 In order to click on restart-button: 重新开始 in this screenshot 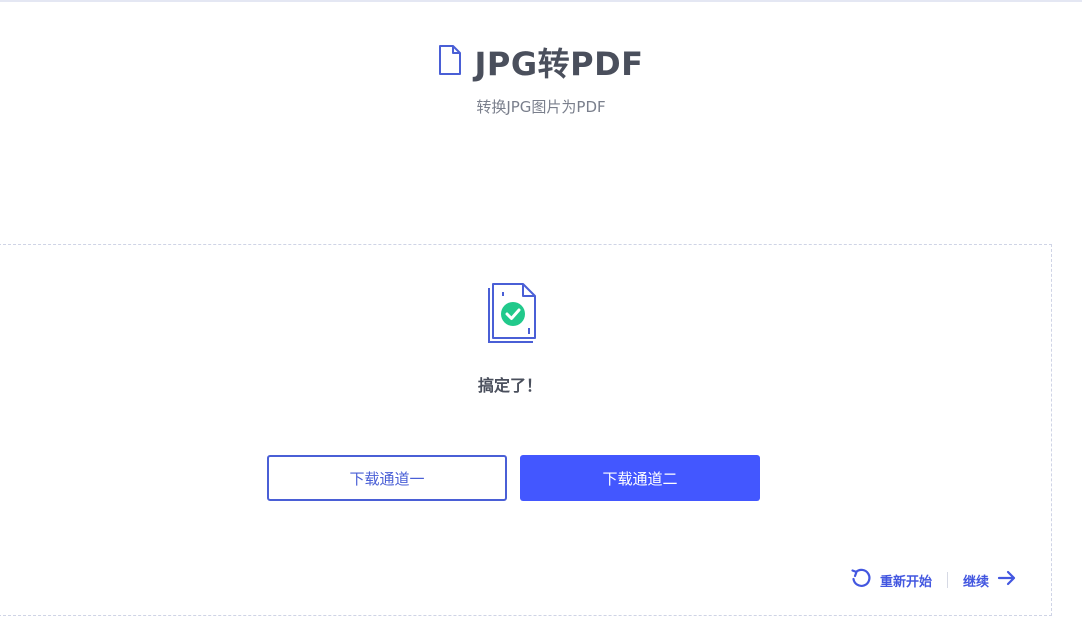, I will do `click(891, 580)`.